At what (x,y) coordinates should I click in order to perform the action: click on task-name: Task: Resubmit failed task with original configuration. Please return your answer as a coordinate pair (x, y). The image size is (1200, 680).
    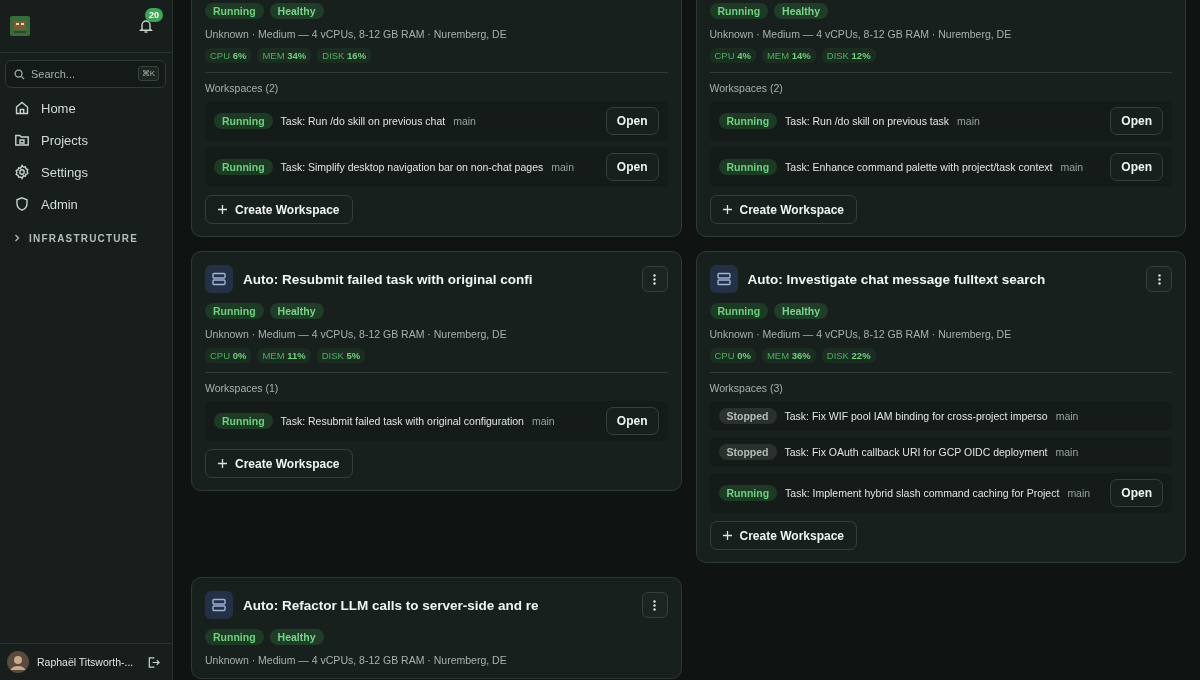
    Looking at the image, I should click on (402, 421).